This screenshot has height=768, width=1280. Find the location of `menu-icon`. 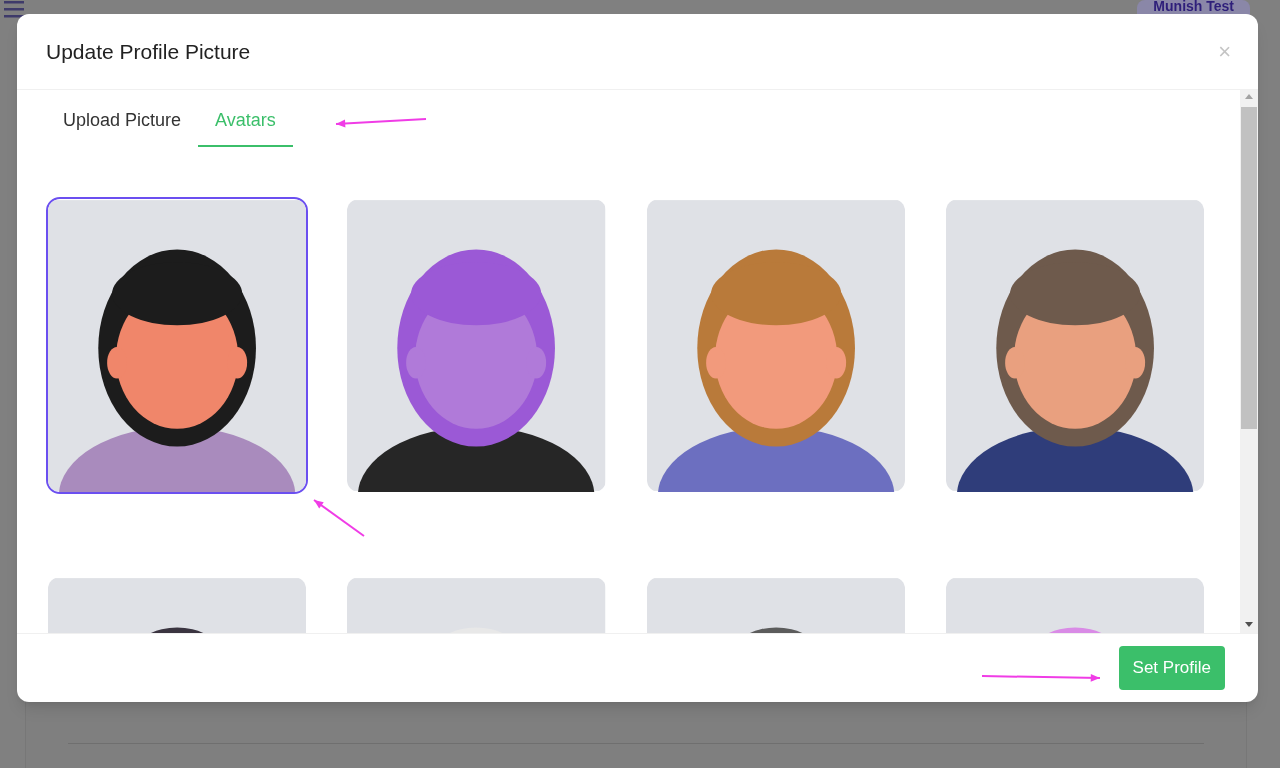

menu-icon is located at coordinates (14, 9).